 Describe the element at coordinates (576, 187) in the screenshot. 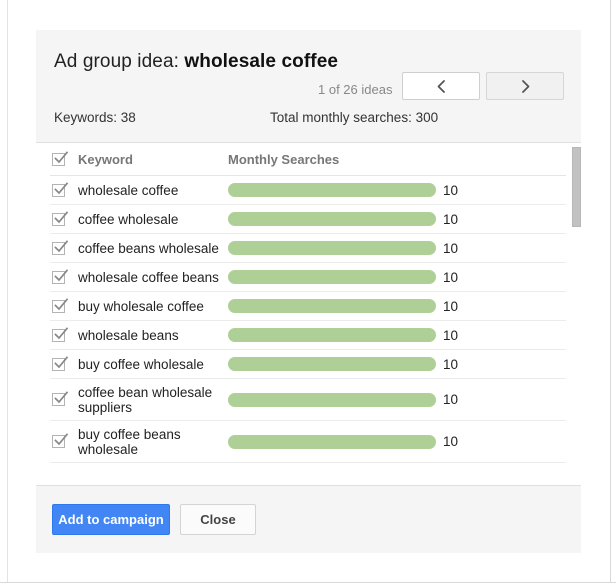

I see `list-scrollbar-thumb` at that location.